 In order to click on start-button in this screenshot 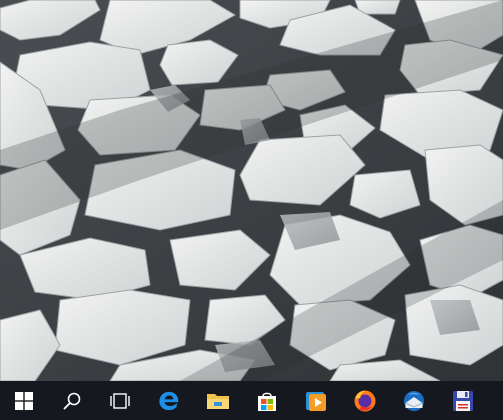, I will do `click(24, 400)`.